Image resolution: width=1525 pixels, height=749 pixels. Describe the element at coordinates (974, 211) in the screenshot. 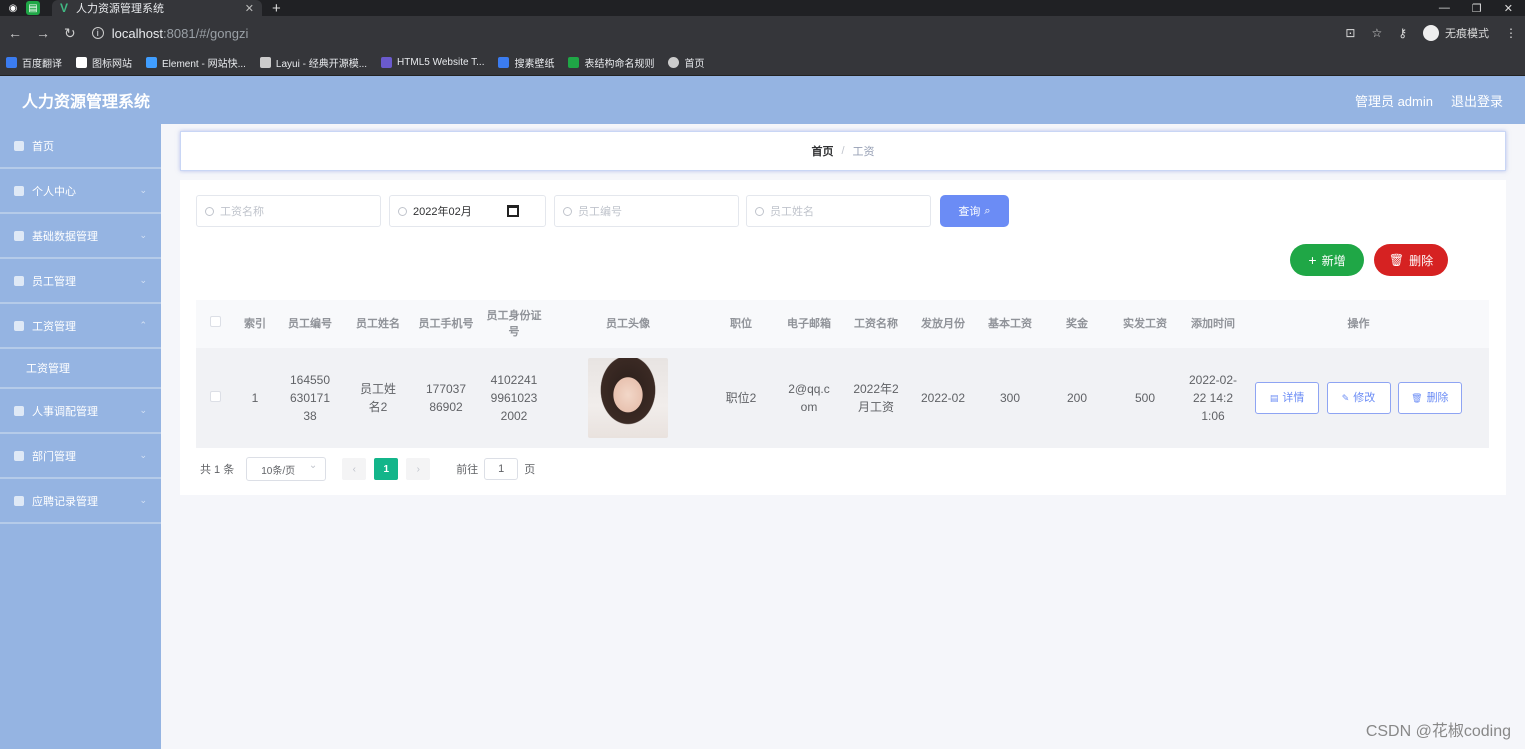

I see `query-button: 查询 ⌕` at that location.